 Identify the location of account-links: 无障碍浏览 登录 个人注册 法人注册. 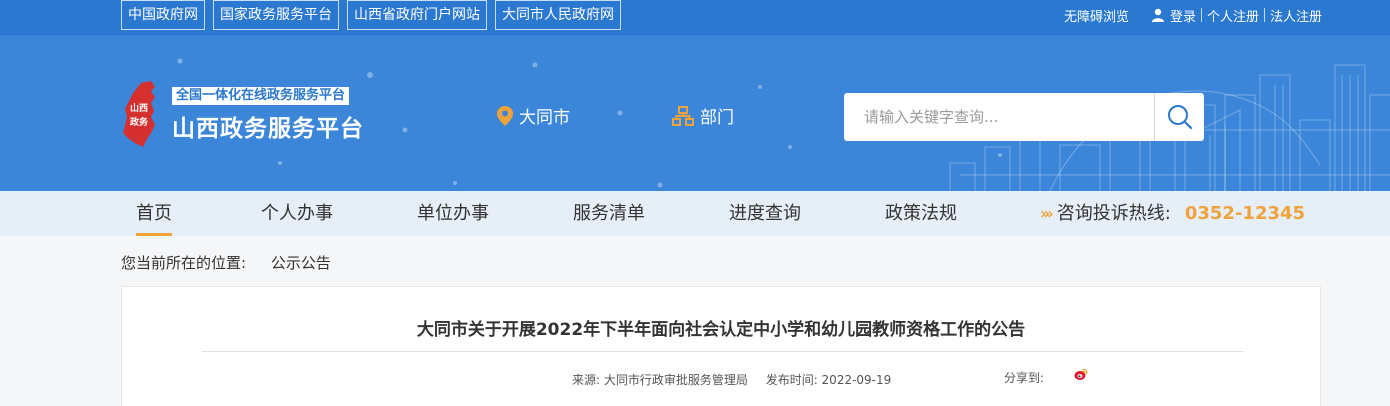
(1193, 15).